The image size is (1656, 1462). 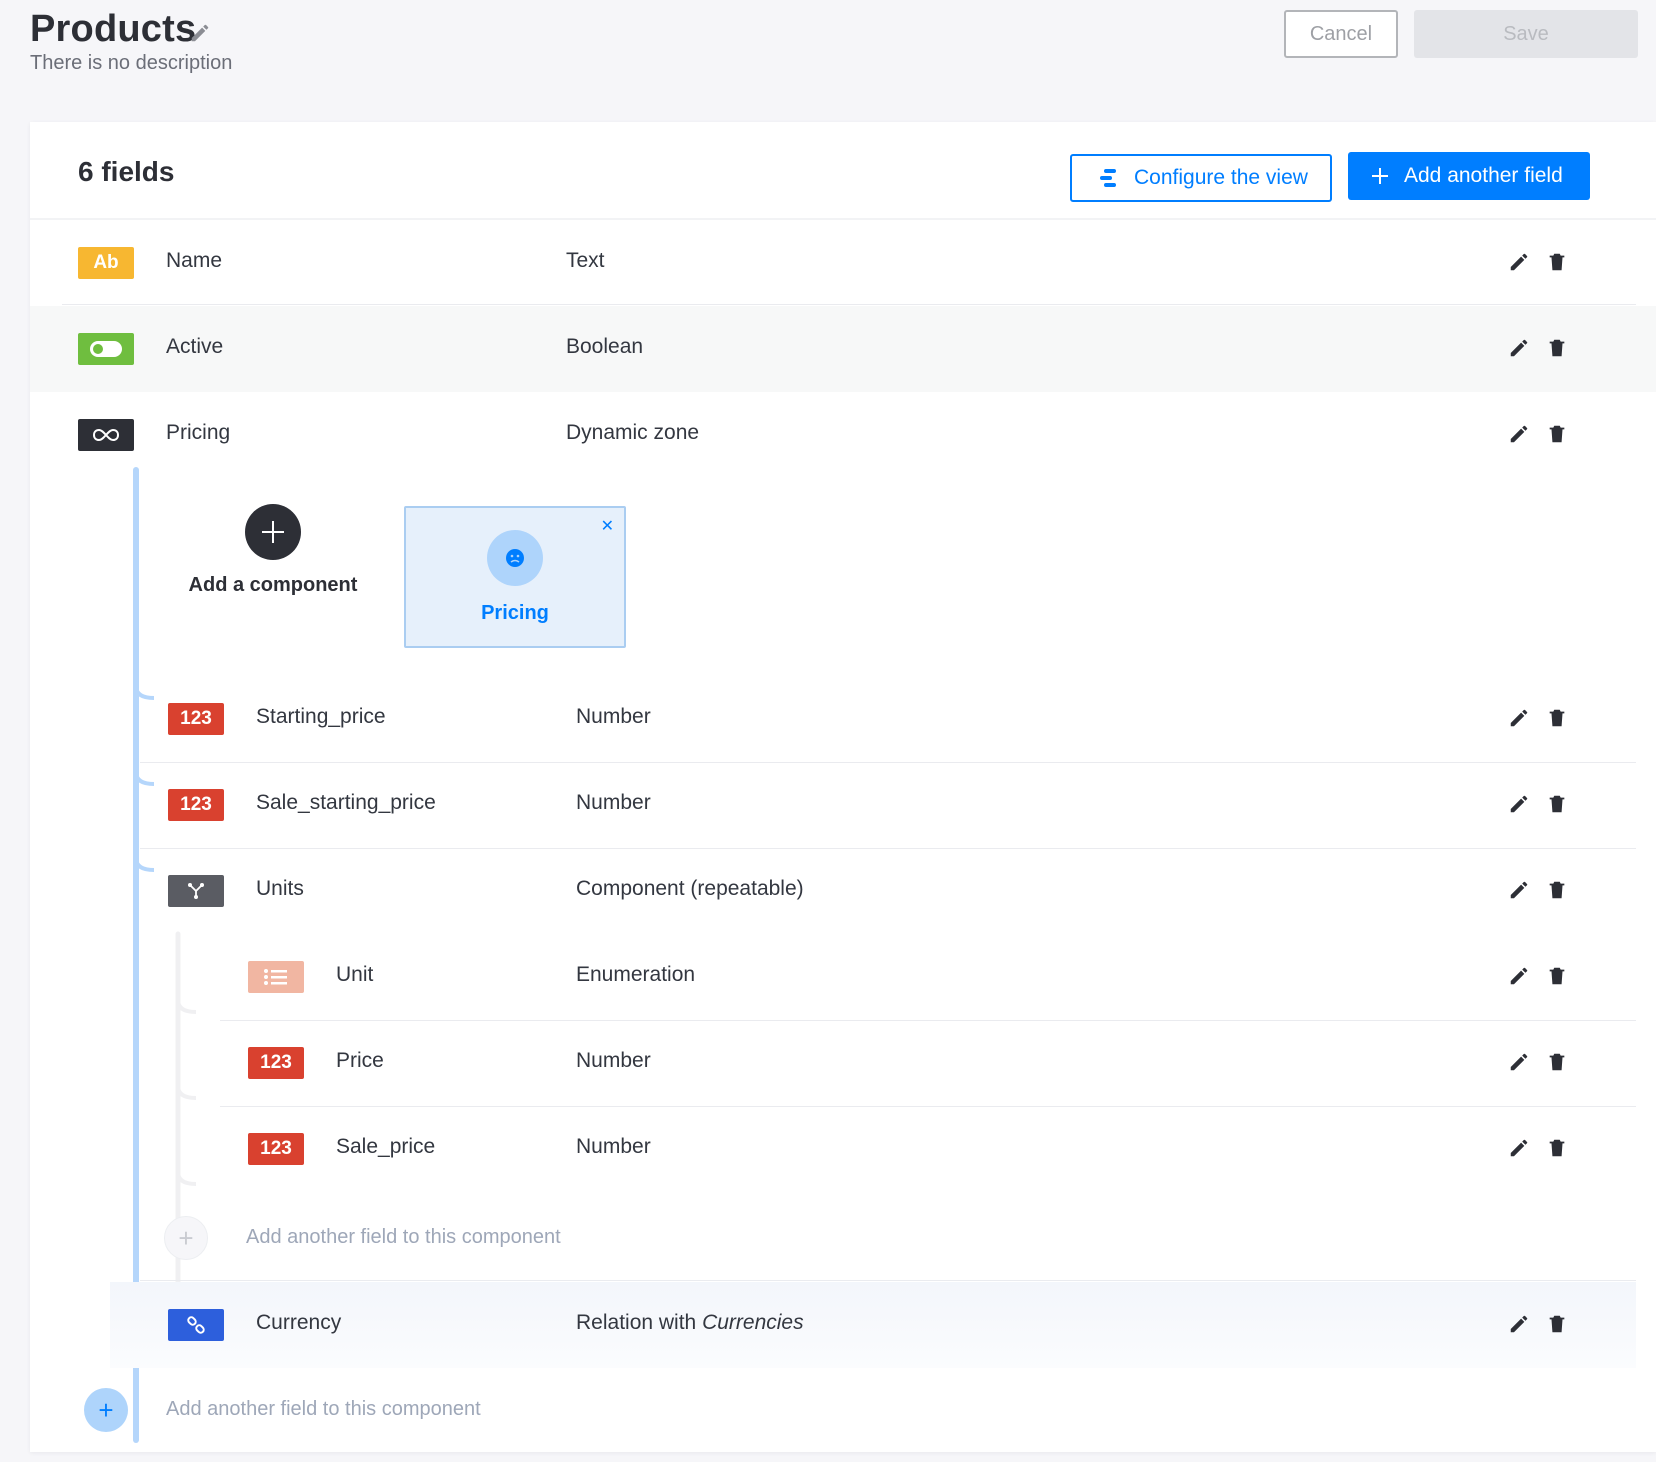 I want to click on boolean-type-badge, so click(x=106, y=349).